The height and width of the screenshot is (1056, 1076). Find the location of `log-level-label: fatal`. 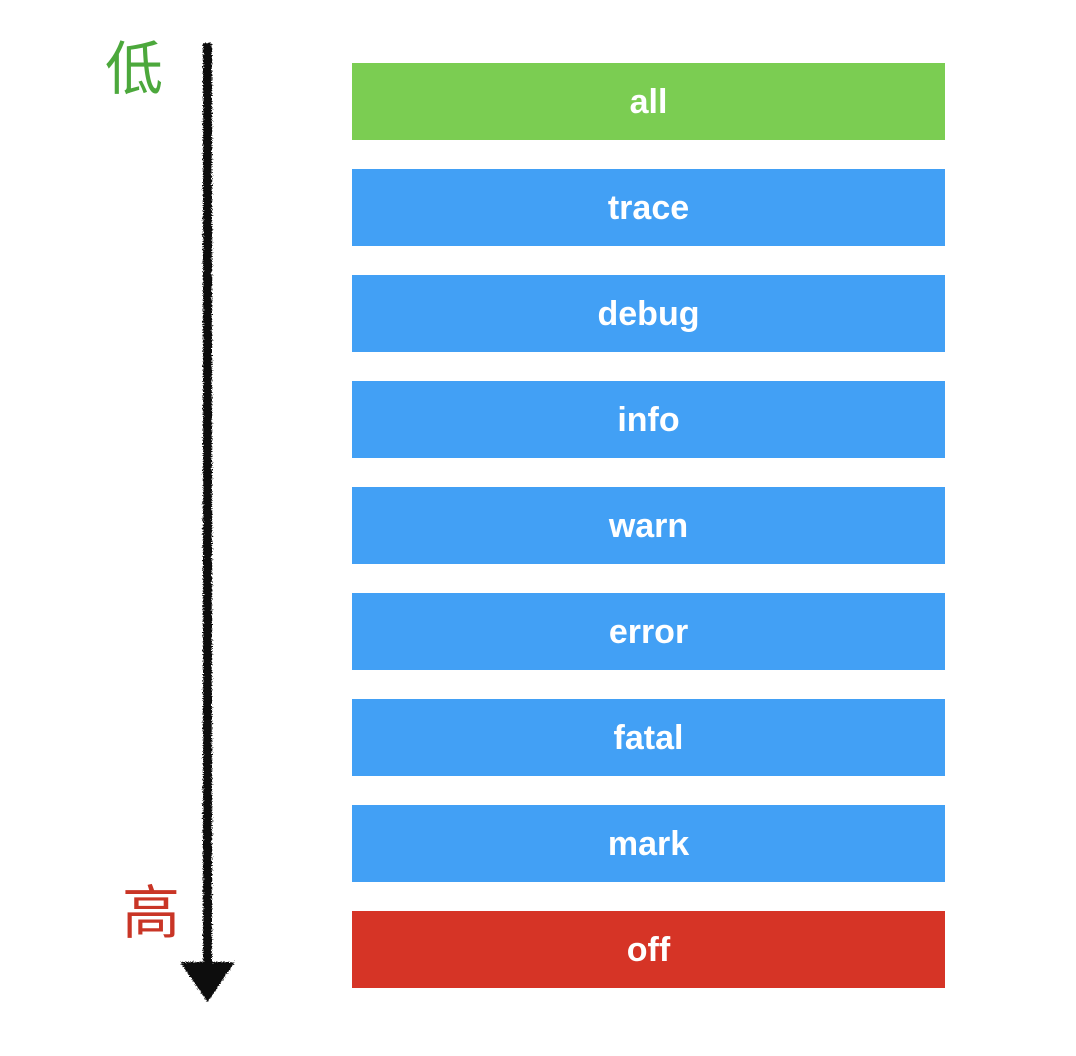

log-level-label: fatal is located at coordinates (648, 737).